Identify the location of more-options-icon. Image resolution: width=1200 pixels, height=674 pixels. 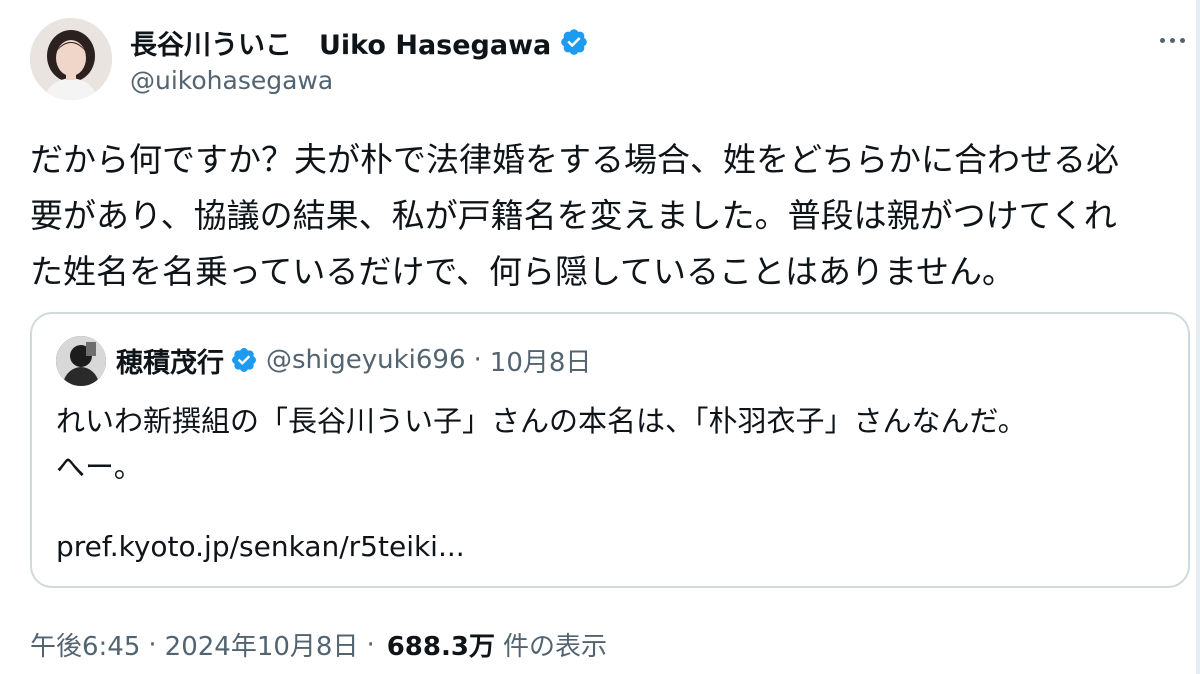
(1172, 40).